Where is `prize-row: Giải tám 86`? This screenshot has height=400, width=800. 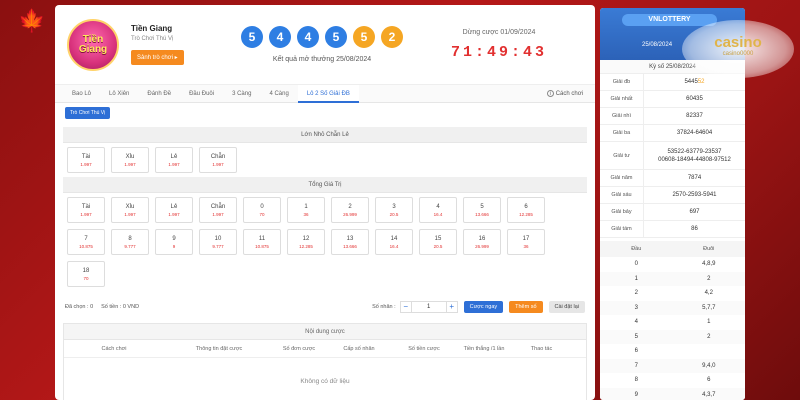 prize-row: Giải tám 86 is located at coordinates (672, 229).